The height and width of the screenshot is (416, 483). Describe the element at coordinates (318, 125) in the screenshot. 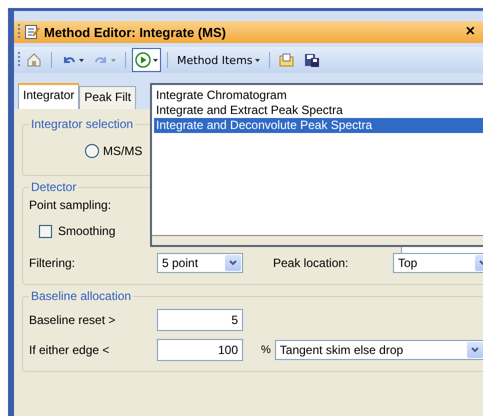

I see `menu-item: Integrate and Deconvolute Peak Spectra` at that location.